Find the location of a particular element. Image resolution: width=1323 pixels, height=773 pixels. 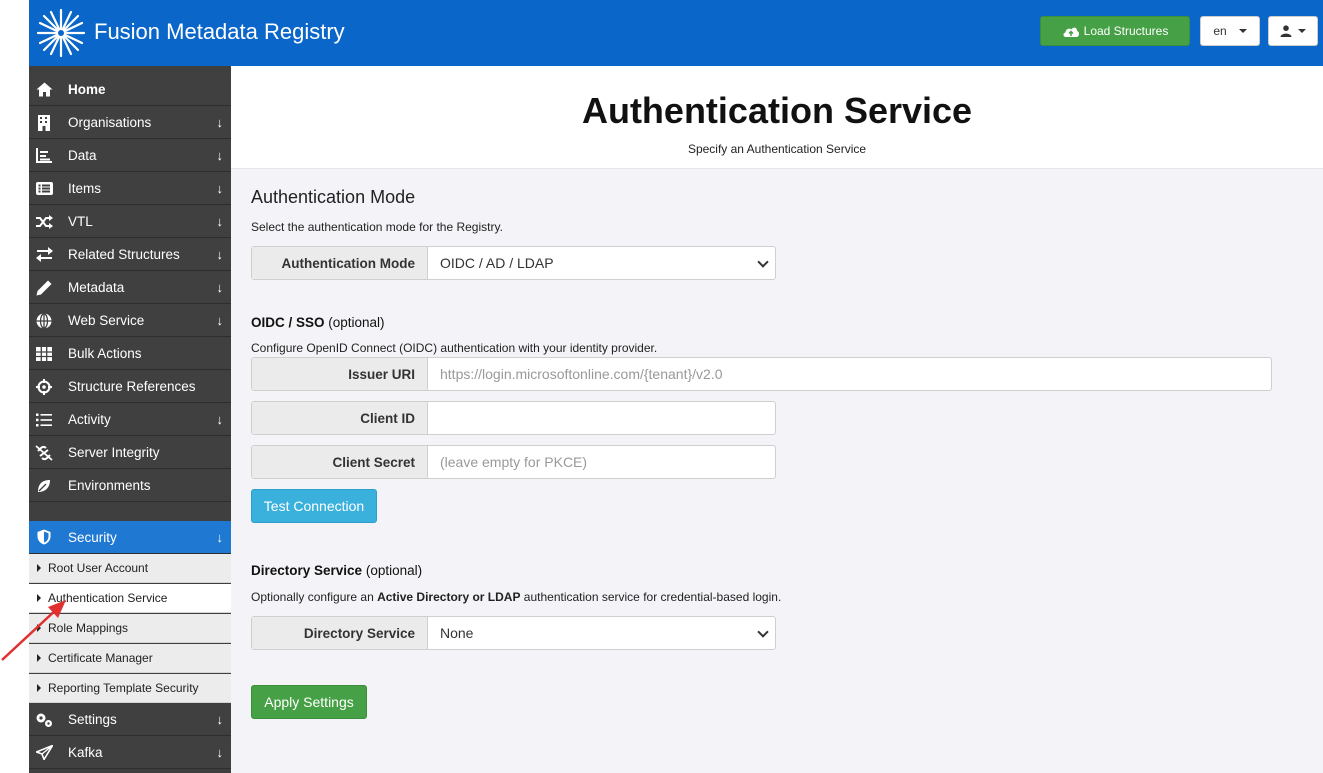

sidebar-item-settings: Settings ↓ is located at coordinates (130, 720).